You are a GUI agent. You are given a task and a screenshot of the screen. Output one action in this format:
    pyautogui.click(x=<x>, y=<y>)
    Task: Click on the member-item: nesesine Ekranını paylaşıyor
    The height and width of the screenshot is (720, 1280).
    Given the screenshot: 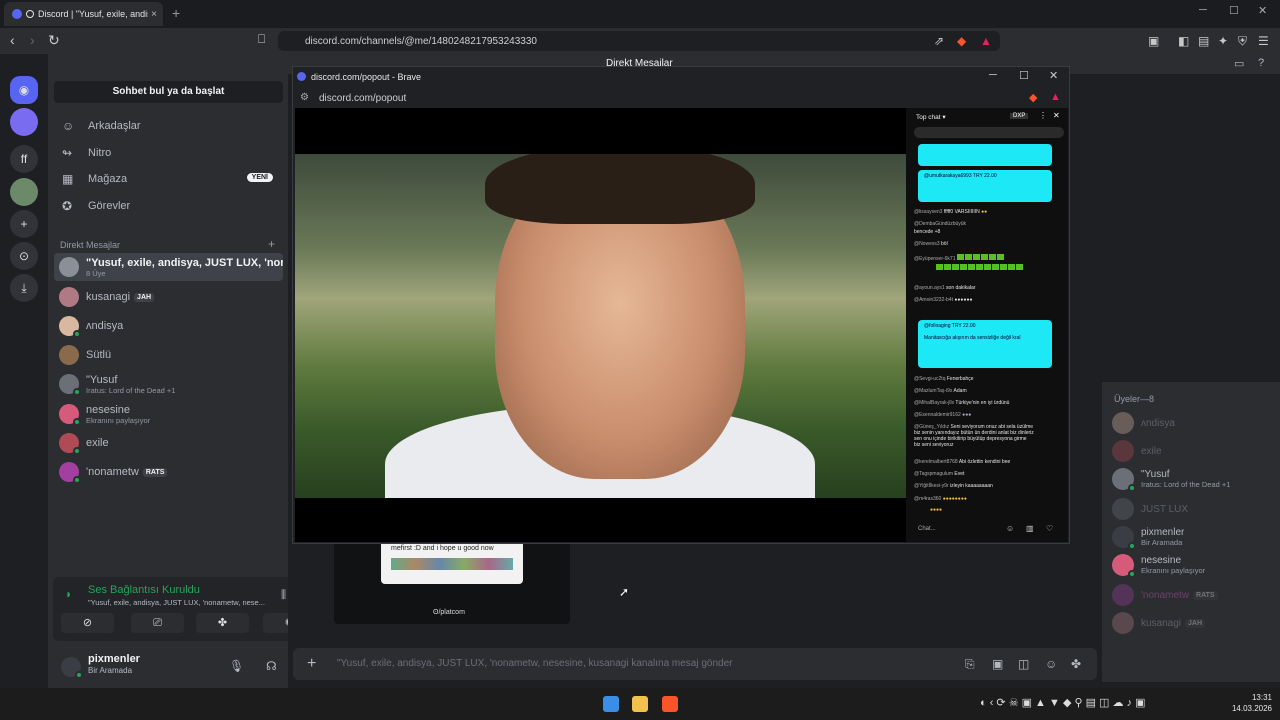 What is the action you would take?
    pyautogui.click(x=1158, y=566)
    